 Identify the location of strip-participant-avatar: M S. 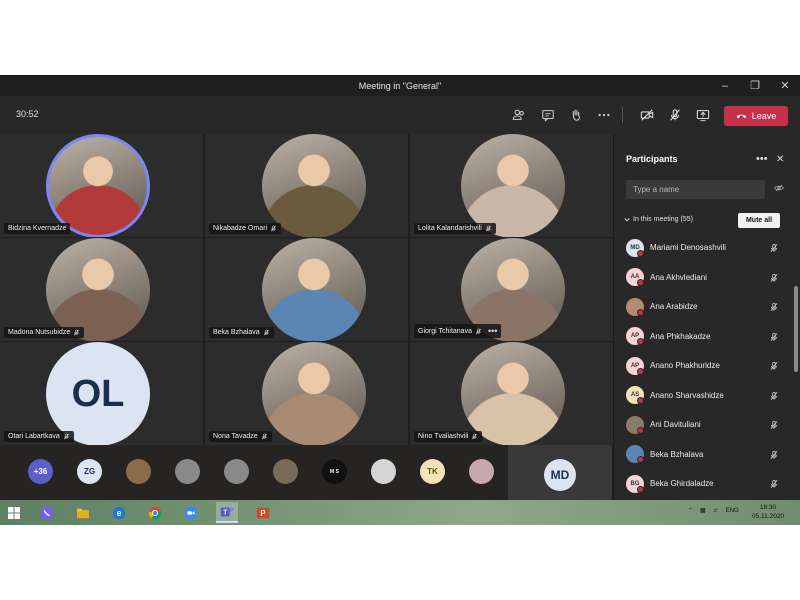
(334, 471).